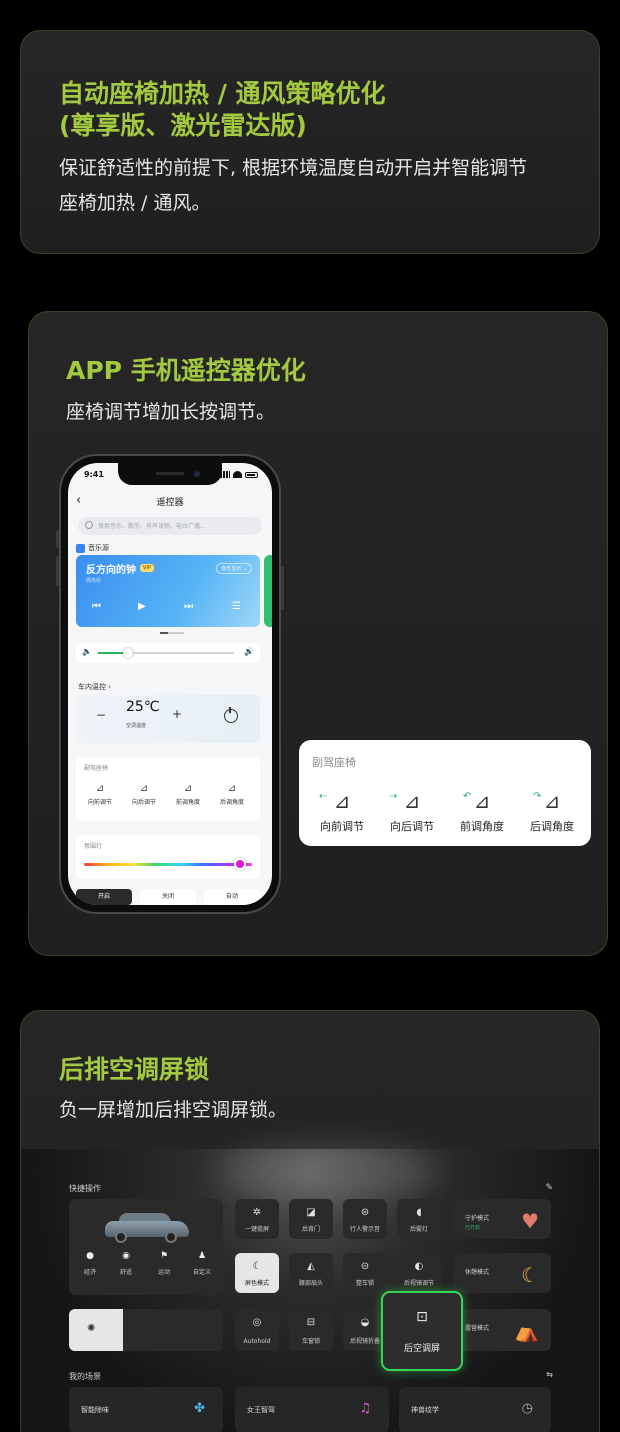  What do you see at coordinates (364, 1283) in the screenshot?
I see `tile-label: 整车锁` at bounding box center [364, 1283].